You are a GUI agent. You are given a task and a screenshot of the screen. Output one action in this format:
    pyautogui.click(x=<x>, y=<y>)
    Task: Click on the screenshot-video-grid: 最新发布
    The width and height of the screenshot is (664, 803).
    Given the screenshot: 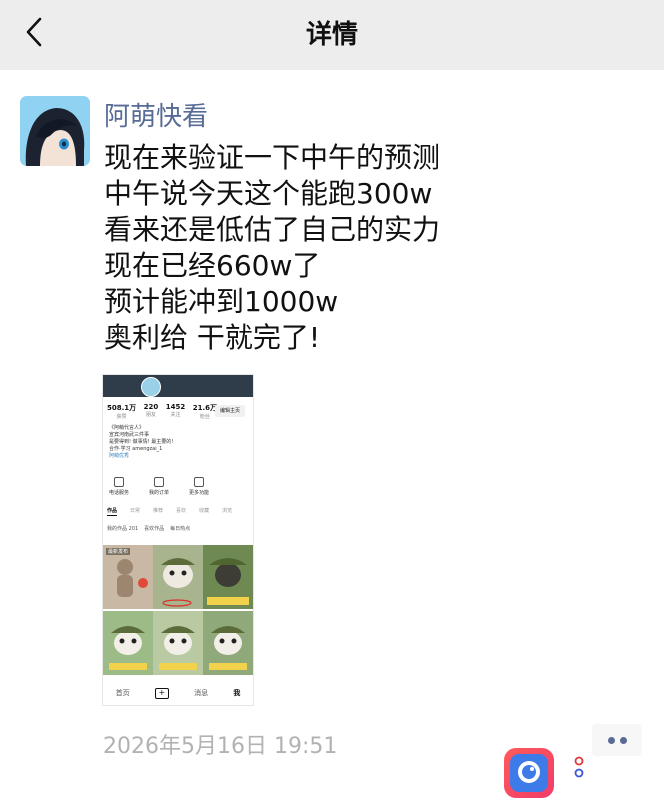 What is the action you would take?
    pyautogui.click(x=178, y=610)
    